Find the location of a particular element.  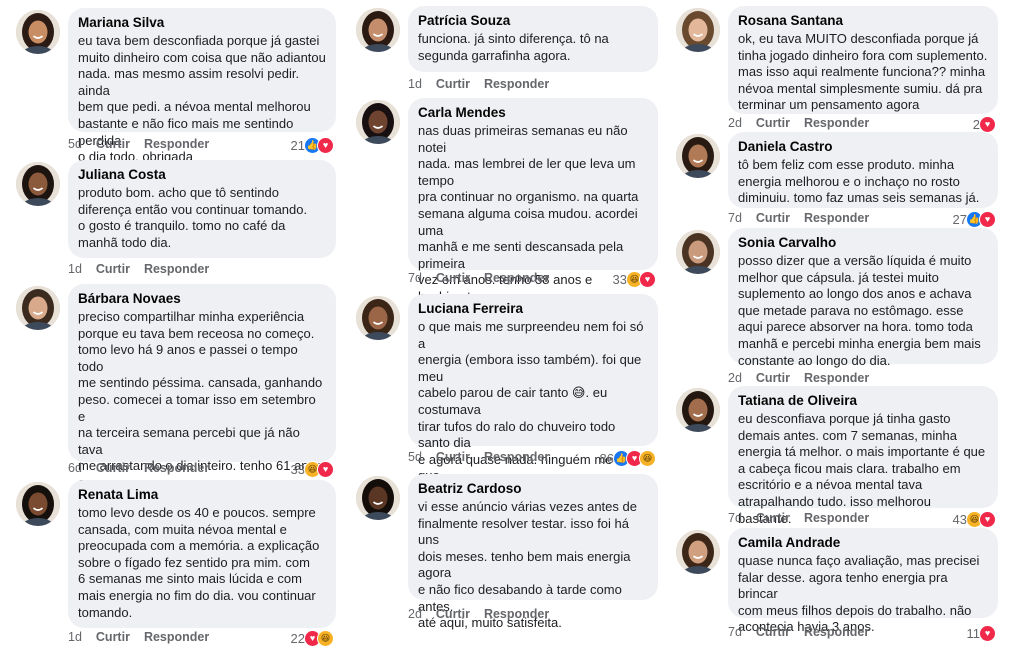

reaction-summary: 2 ♥ is located at coordinates (984, 124).